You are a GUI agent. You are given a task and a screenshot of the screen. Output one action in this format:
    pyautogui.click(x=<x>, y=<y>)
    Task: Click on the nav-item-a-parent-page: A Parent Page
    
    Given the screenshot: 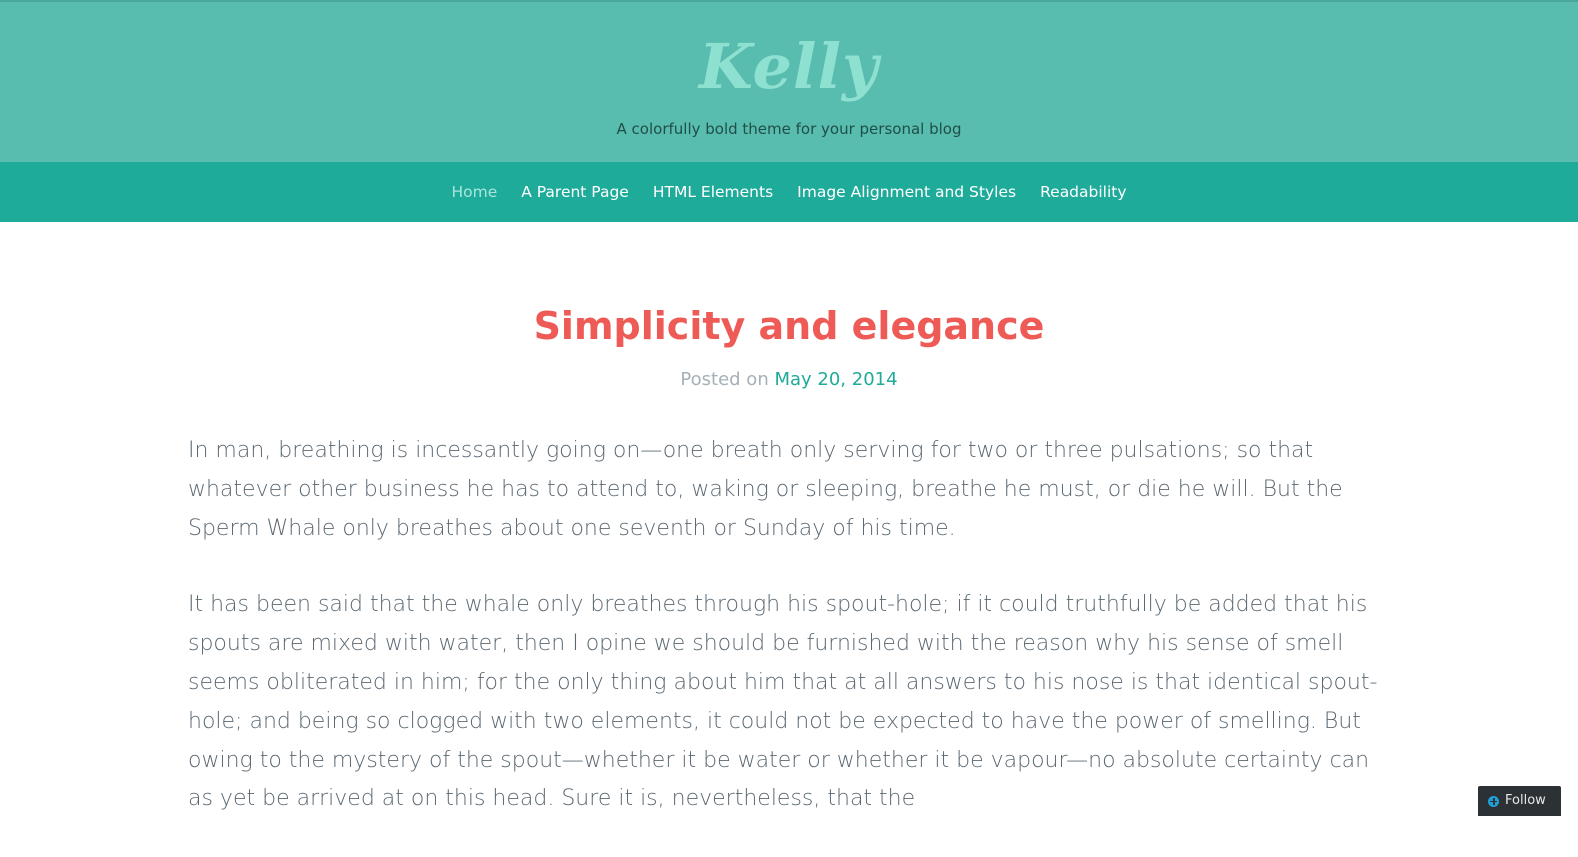 What is the action you would take?
    pyautogui.click(x=575, y=192)
    